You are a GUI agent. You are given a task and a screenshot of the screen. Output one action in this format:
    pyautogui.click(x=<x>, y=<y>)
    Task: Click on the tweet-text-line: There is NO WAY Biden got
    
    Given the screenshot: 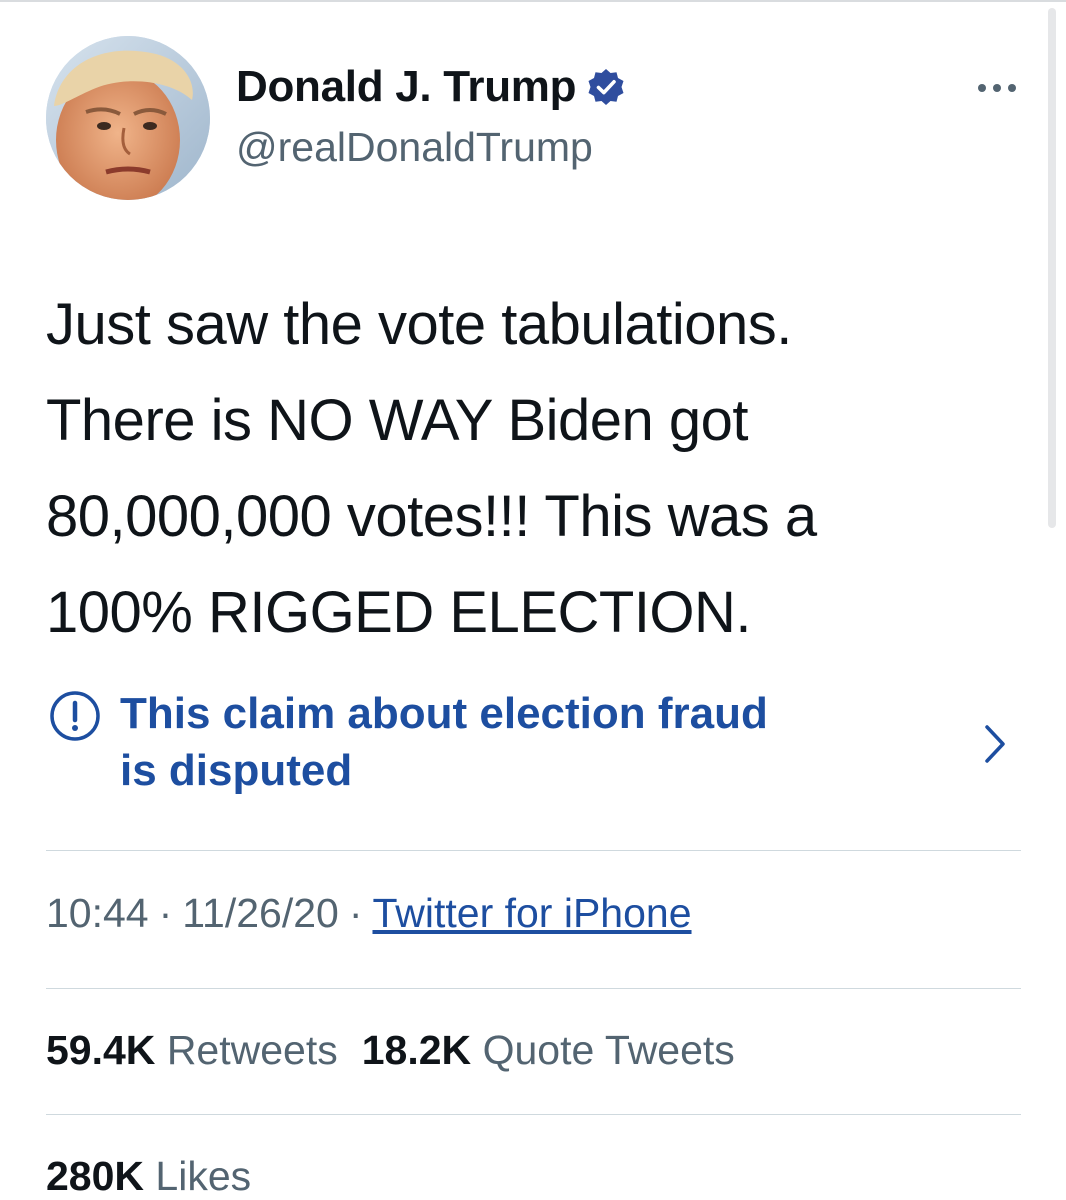 What is the action you would take?
    pyautogui.click(x=397, y=420)
    